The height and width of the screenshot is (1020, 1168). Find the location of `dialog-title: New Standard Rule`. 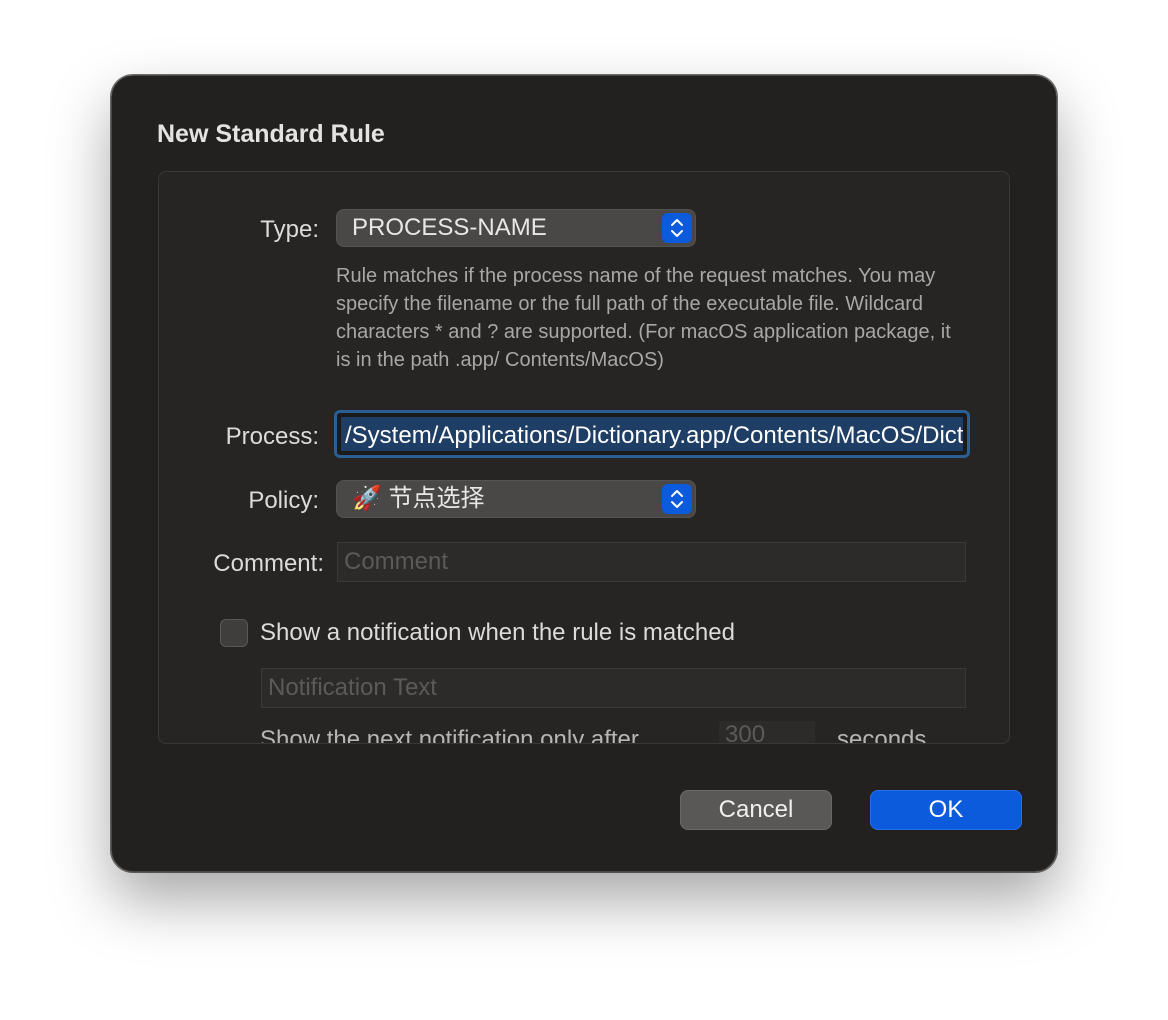

dialog-title: New Standard Rule is located at coordinates (271, 134).